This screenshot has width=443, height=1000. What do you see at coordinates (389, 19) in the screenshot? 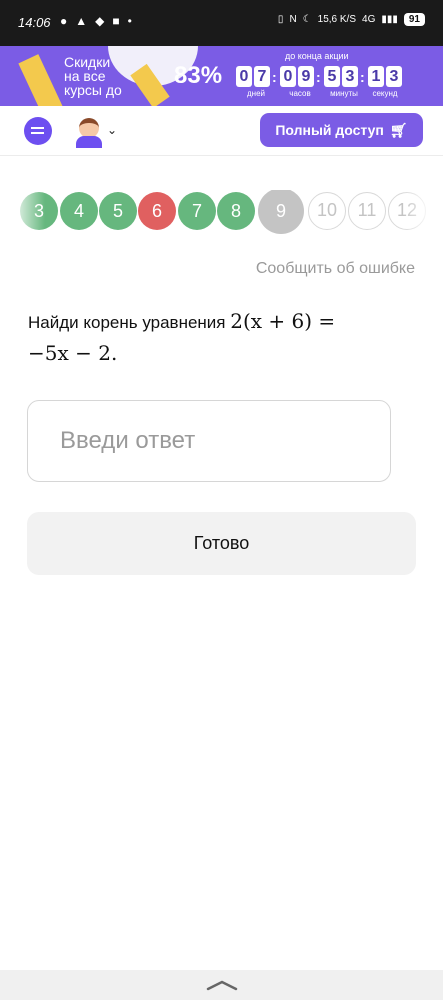
I see `signal-icon: ▮▮▮` at bounding box center [389, 19].